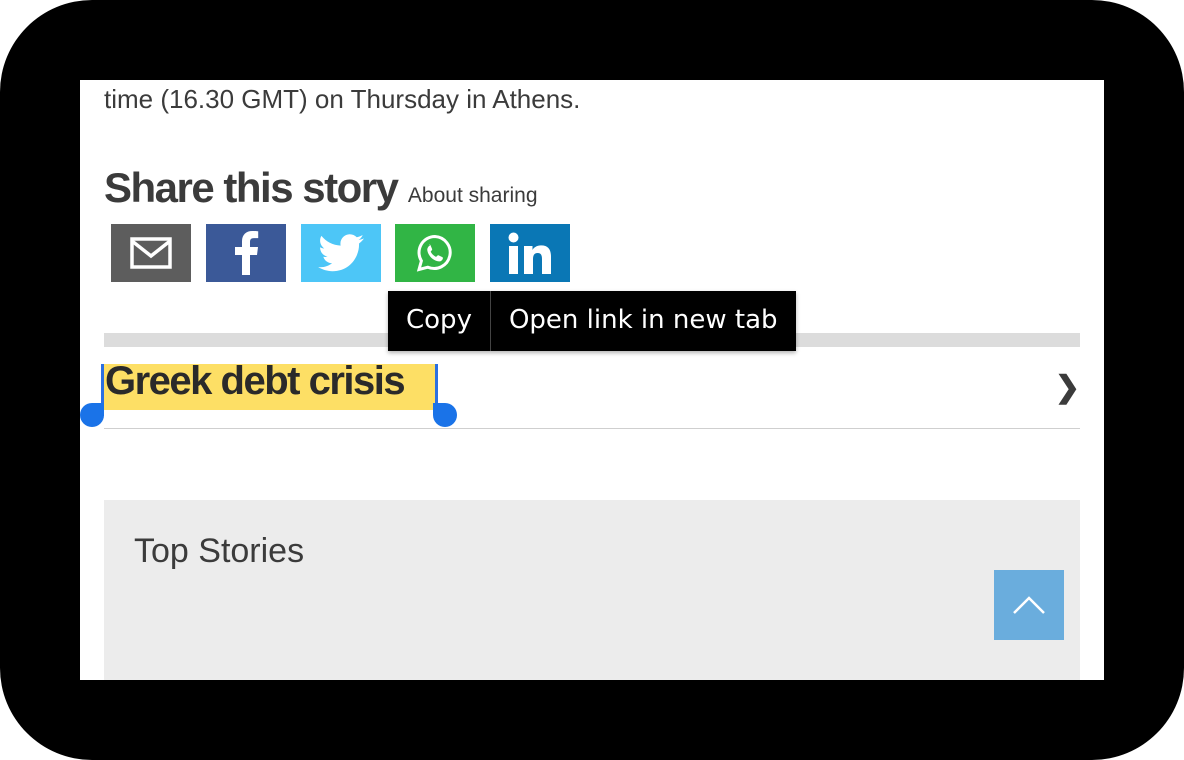 This screenshot has width=1184, height=760. I want to click on share-email-button, so click(151, 253).